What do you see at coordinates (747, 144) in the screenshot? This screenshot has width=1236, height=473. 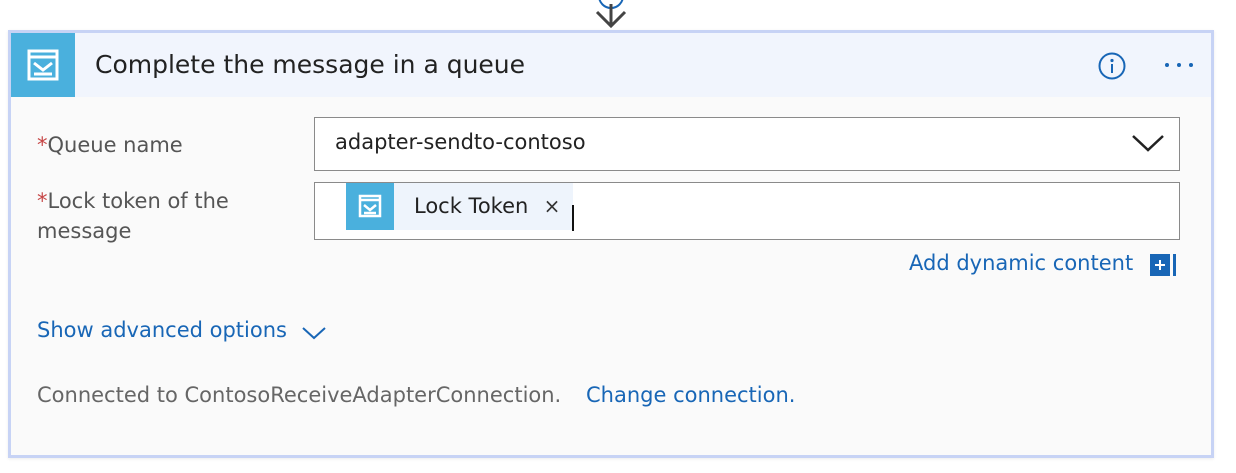 I see `queue-name-dropdown: adapter-sendto-contoso` at bounding box center [747, 144].